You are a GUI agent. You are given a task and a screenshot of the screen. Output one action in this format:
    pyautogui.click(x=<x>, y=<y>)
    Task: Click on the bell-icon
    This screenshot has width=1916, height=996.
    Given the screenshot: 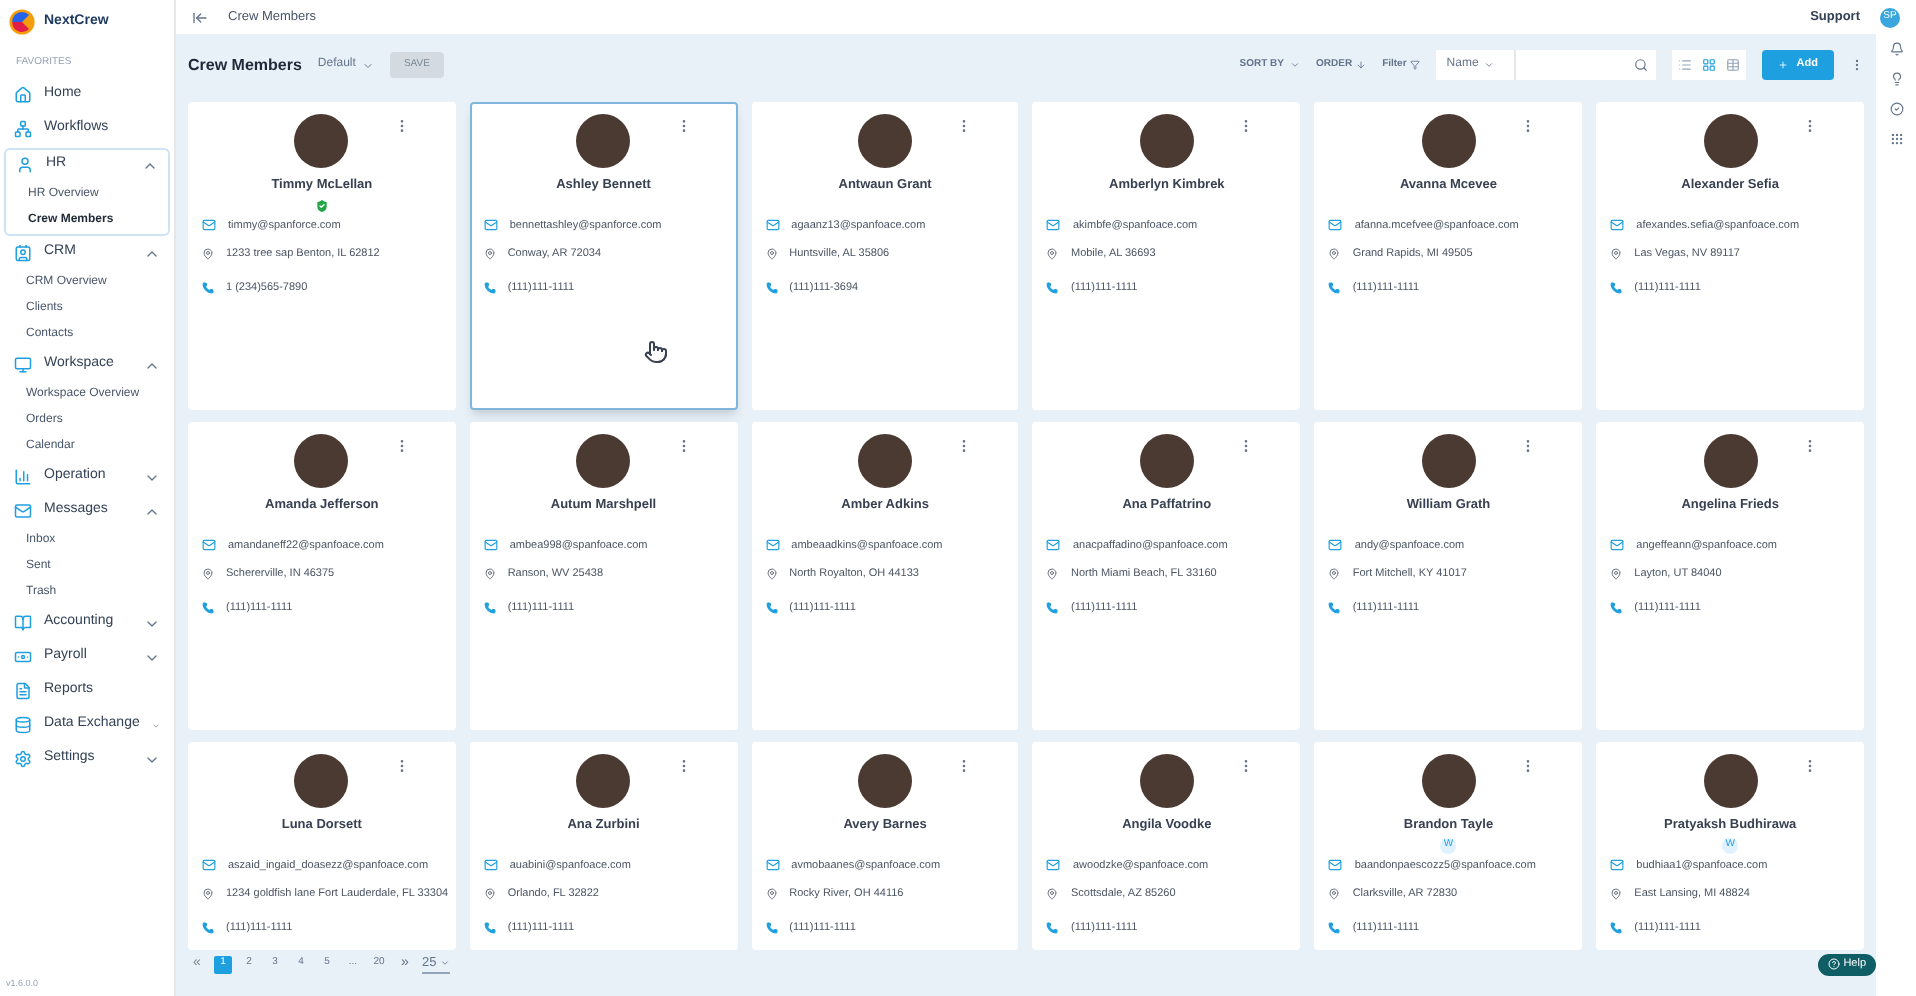 What is the action you would take?
    pyautogui.click(x=1896, y=49)
    